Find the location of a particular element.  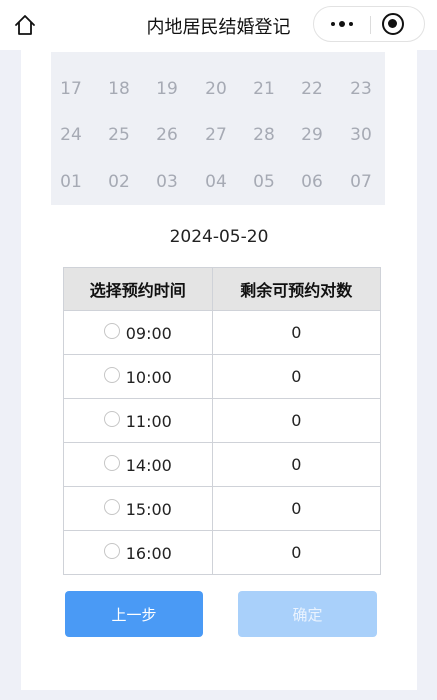

time-slot-cell: 16:00 is located at coordinates (138, 552).